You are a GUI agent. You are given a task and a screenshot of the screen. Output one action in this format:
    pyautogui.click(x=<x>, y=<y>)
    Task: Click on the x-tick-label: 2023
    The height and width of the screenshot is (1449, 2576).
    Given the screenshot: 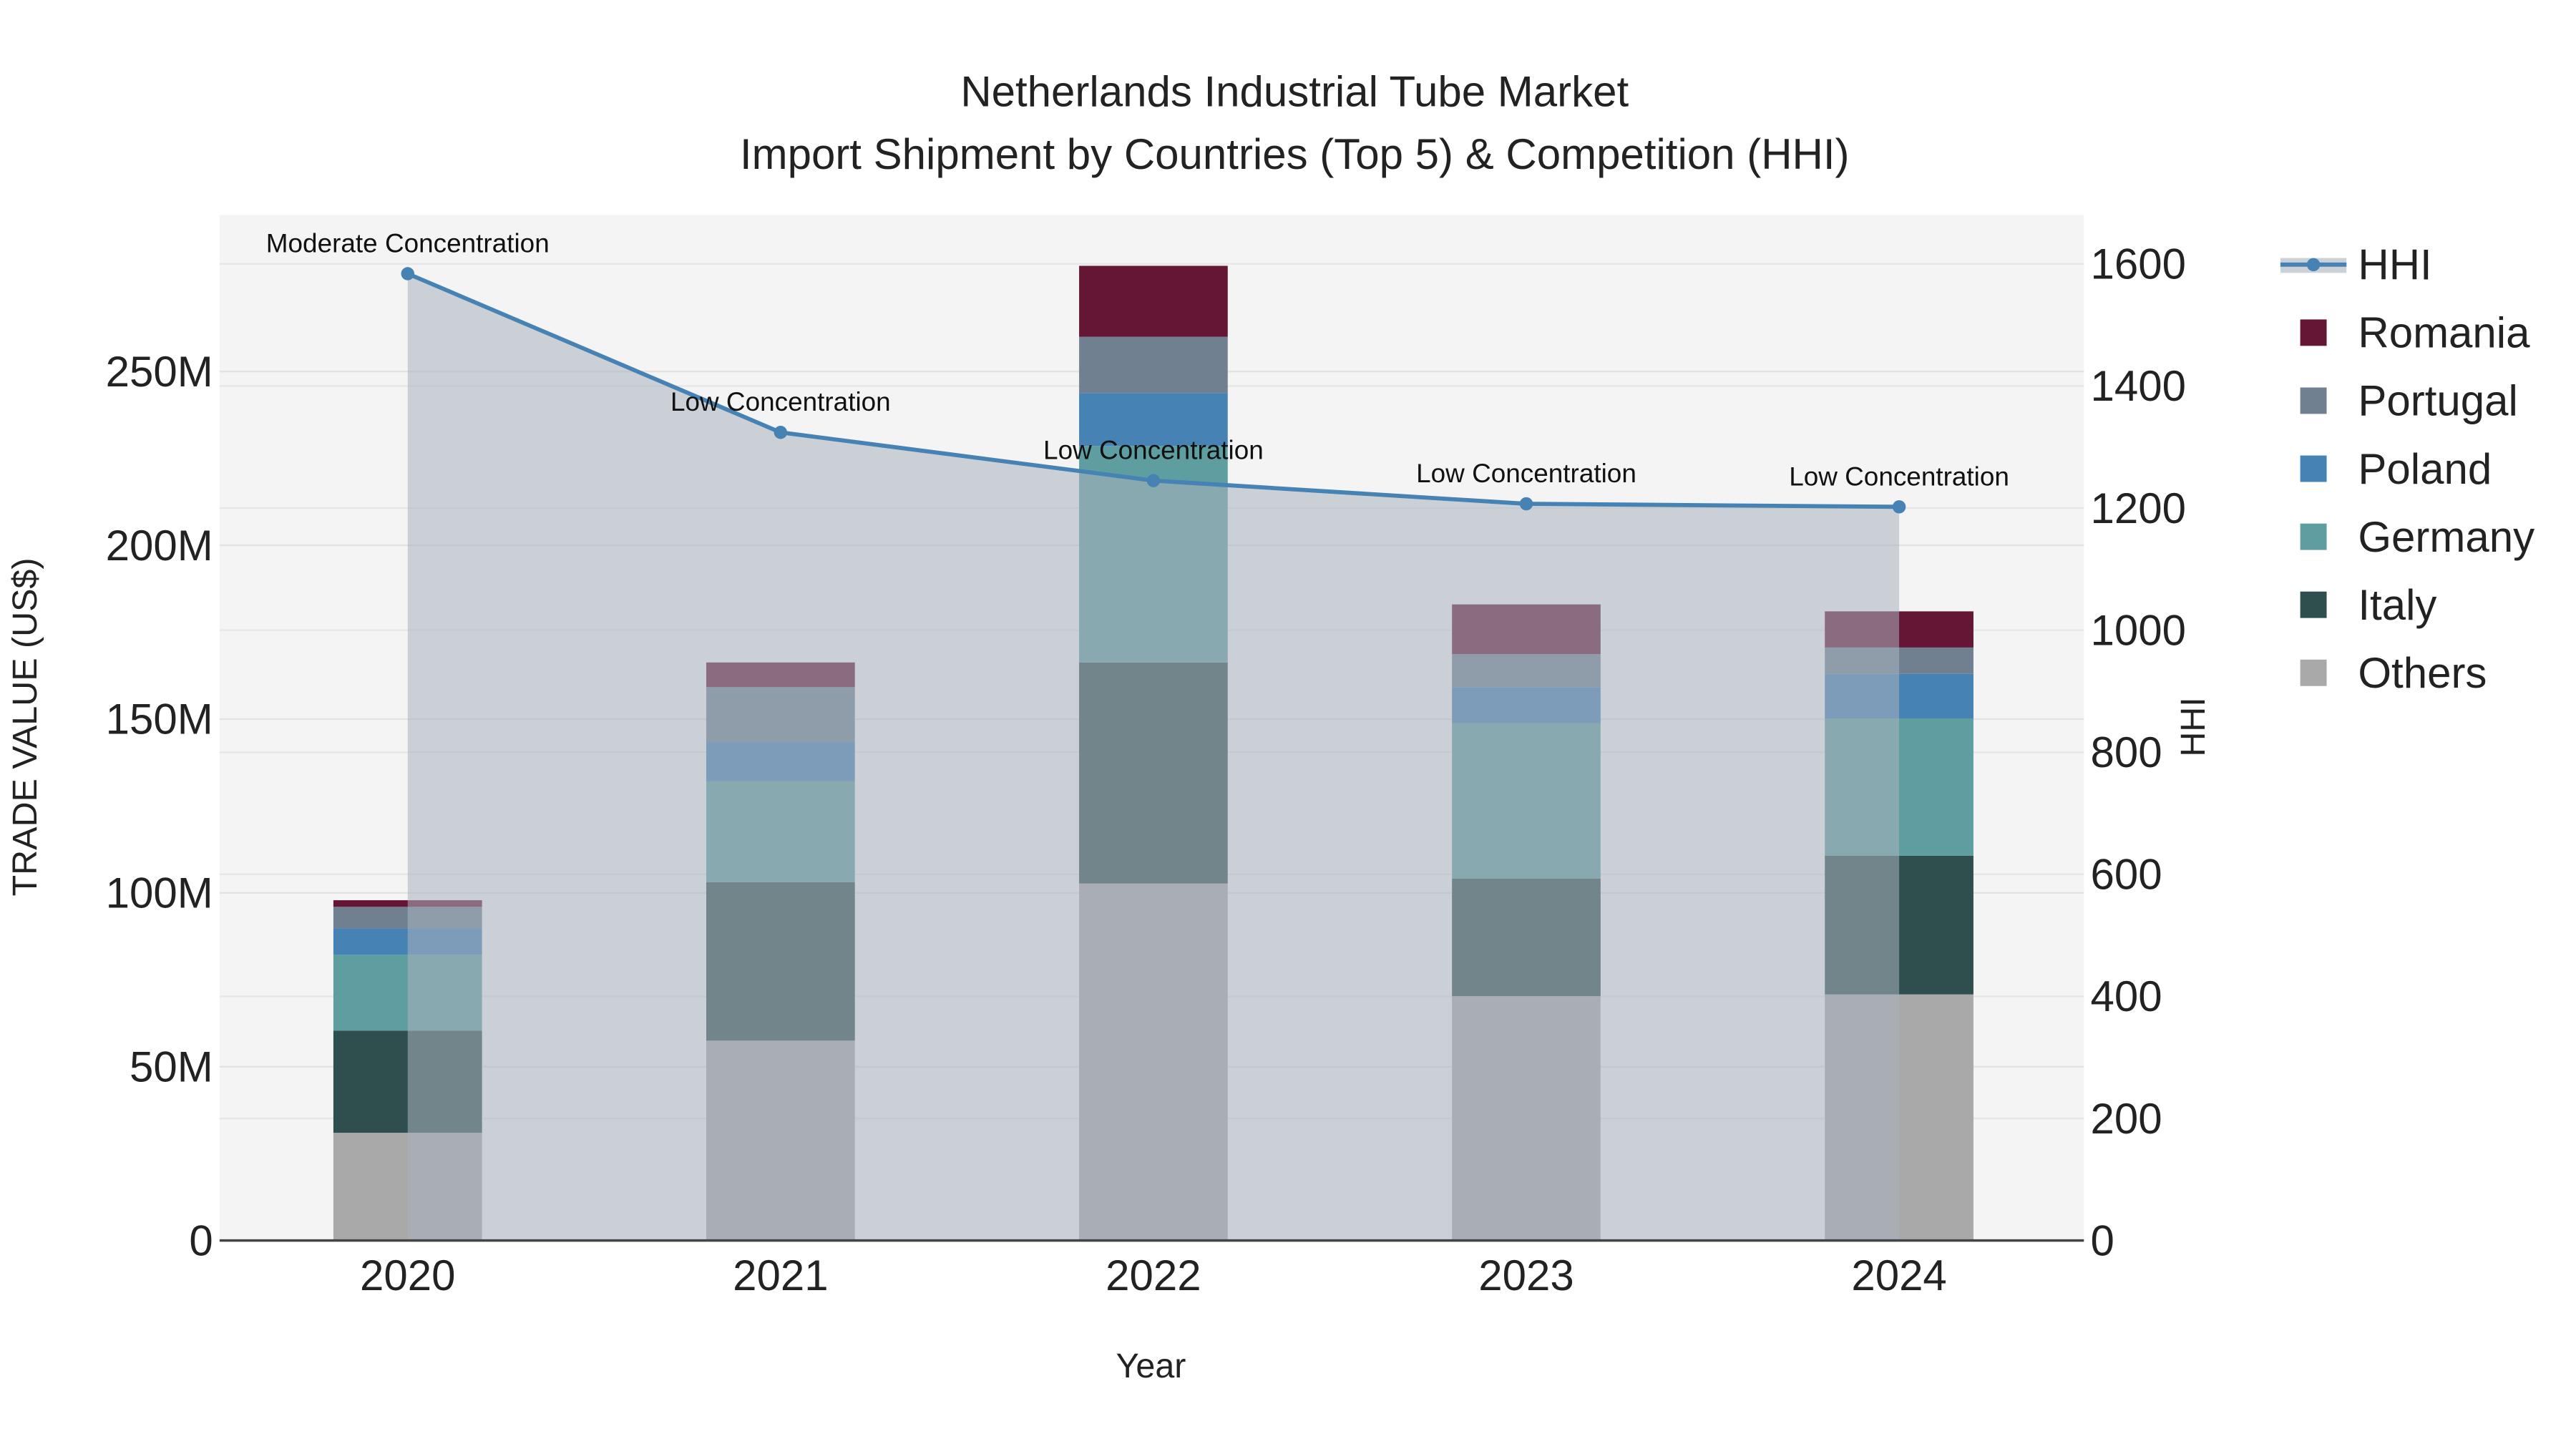 What is the action you would take?
    pyautogui.click(x=1526, y=1275)
    